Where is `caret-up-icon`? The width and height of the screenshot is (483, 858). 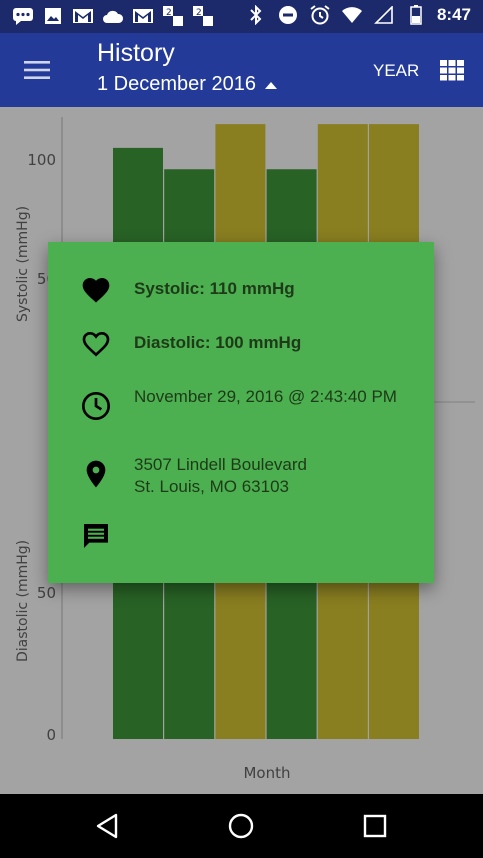
caret-up-icon is located at coordinates (270, 85).